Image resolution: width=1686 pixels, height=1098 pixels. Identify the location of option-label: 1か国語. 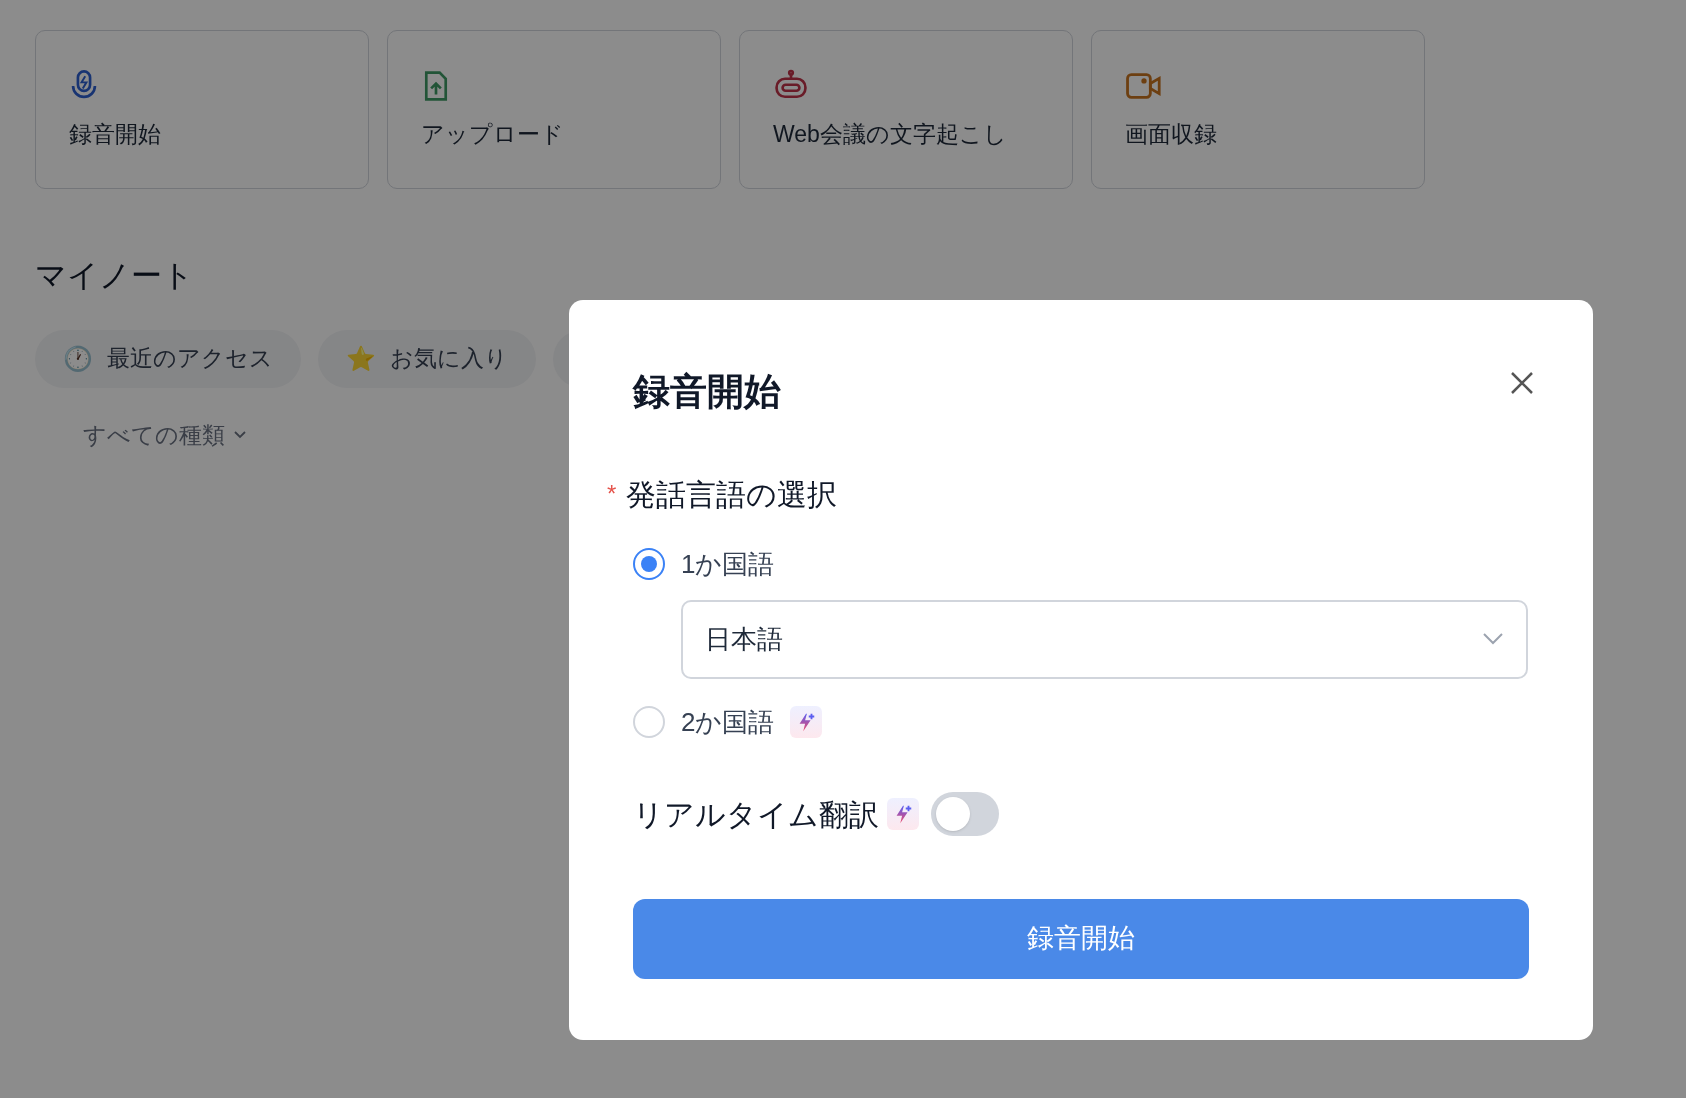
(728, 564).